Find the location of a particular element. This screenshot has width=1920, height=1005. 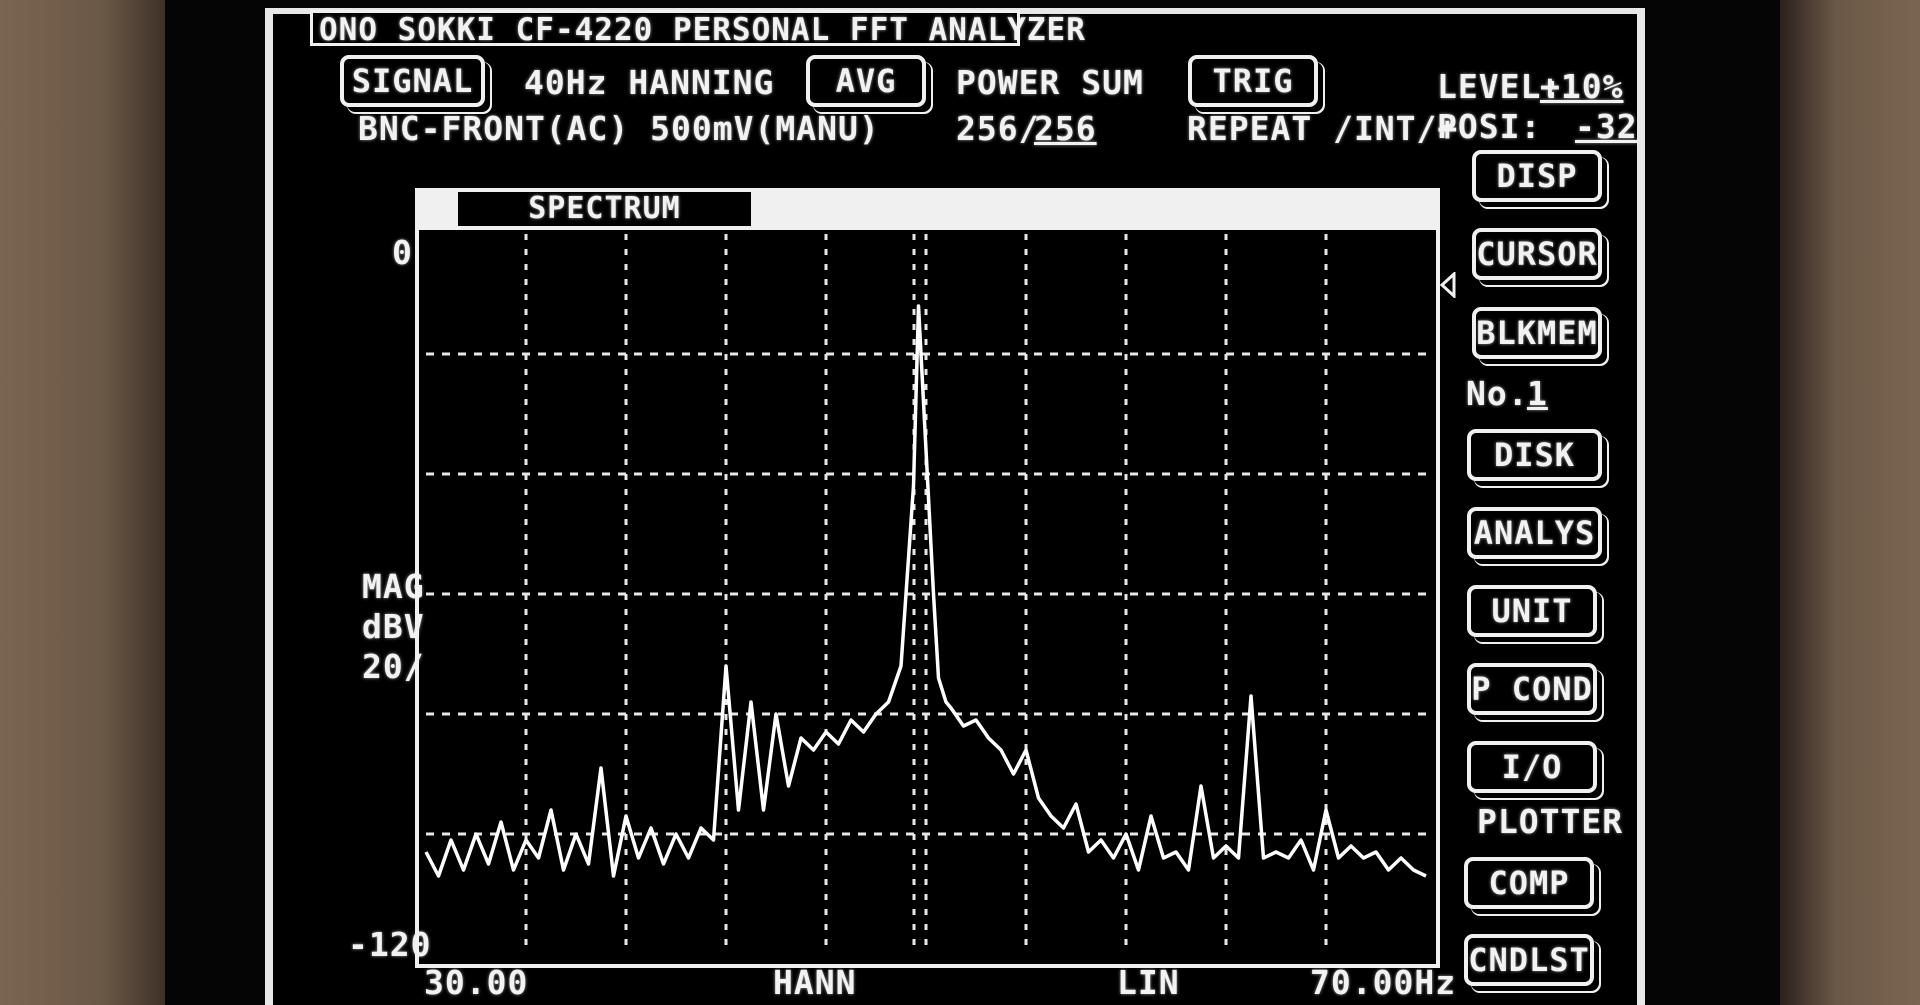

y-axis-top-label: 0 is located at coordinates (402, 252).